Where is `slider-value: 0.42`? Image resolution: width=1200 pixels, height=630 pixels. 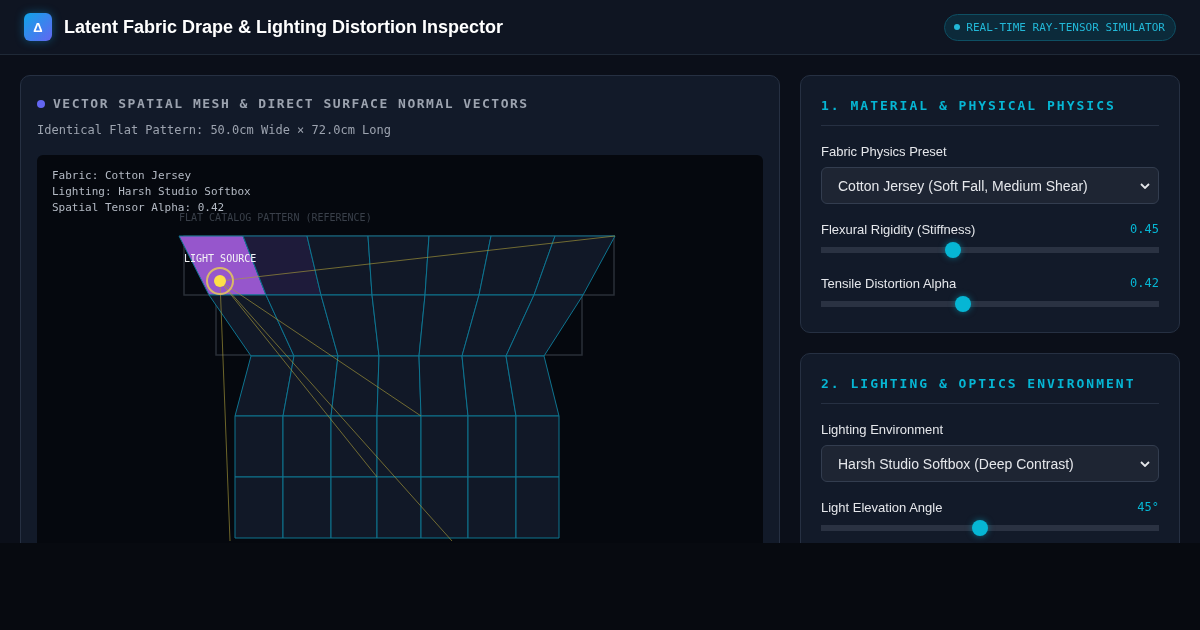
slider-value: 0.42 is located at coordinates (1144, 283).